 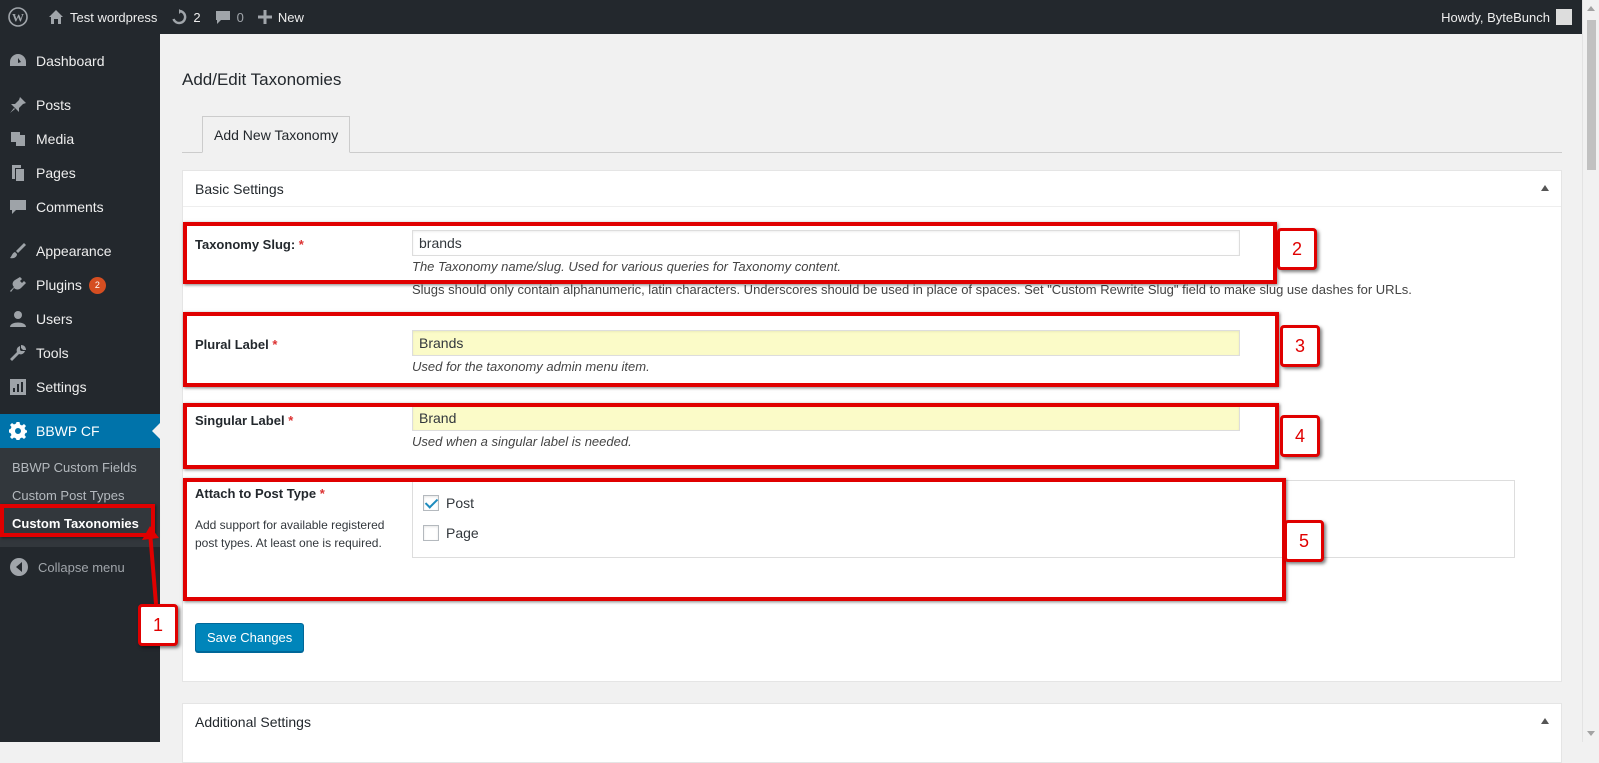 I want to click on updates-link: 2, so click(x=185, y=17).